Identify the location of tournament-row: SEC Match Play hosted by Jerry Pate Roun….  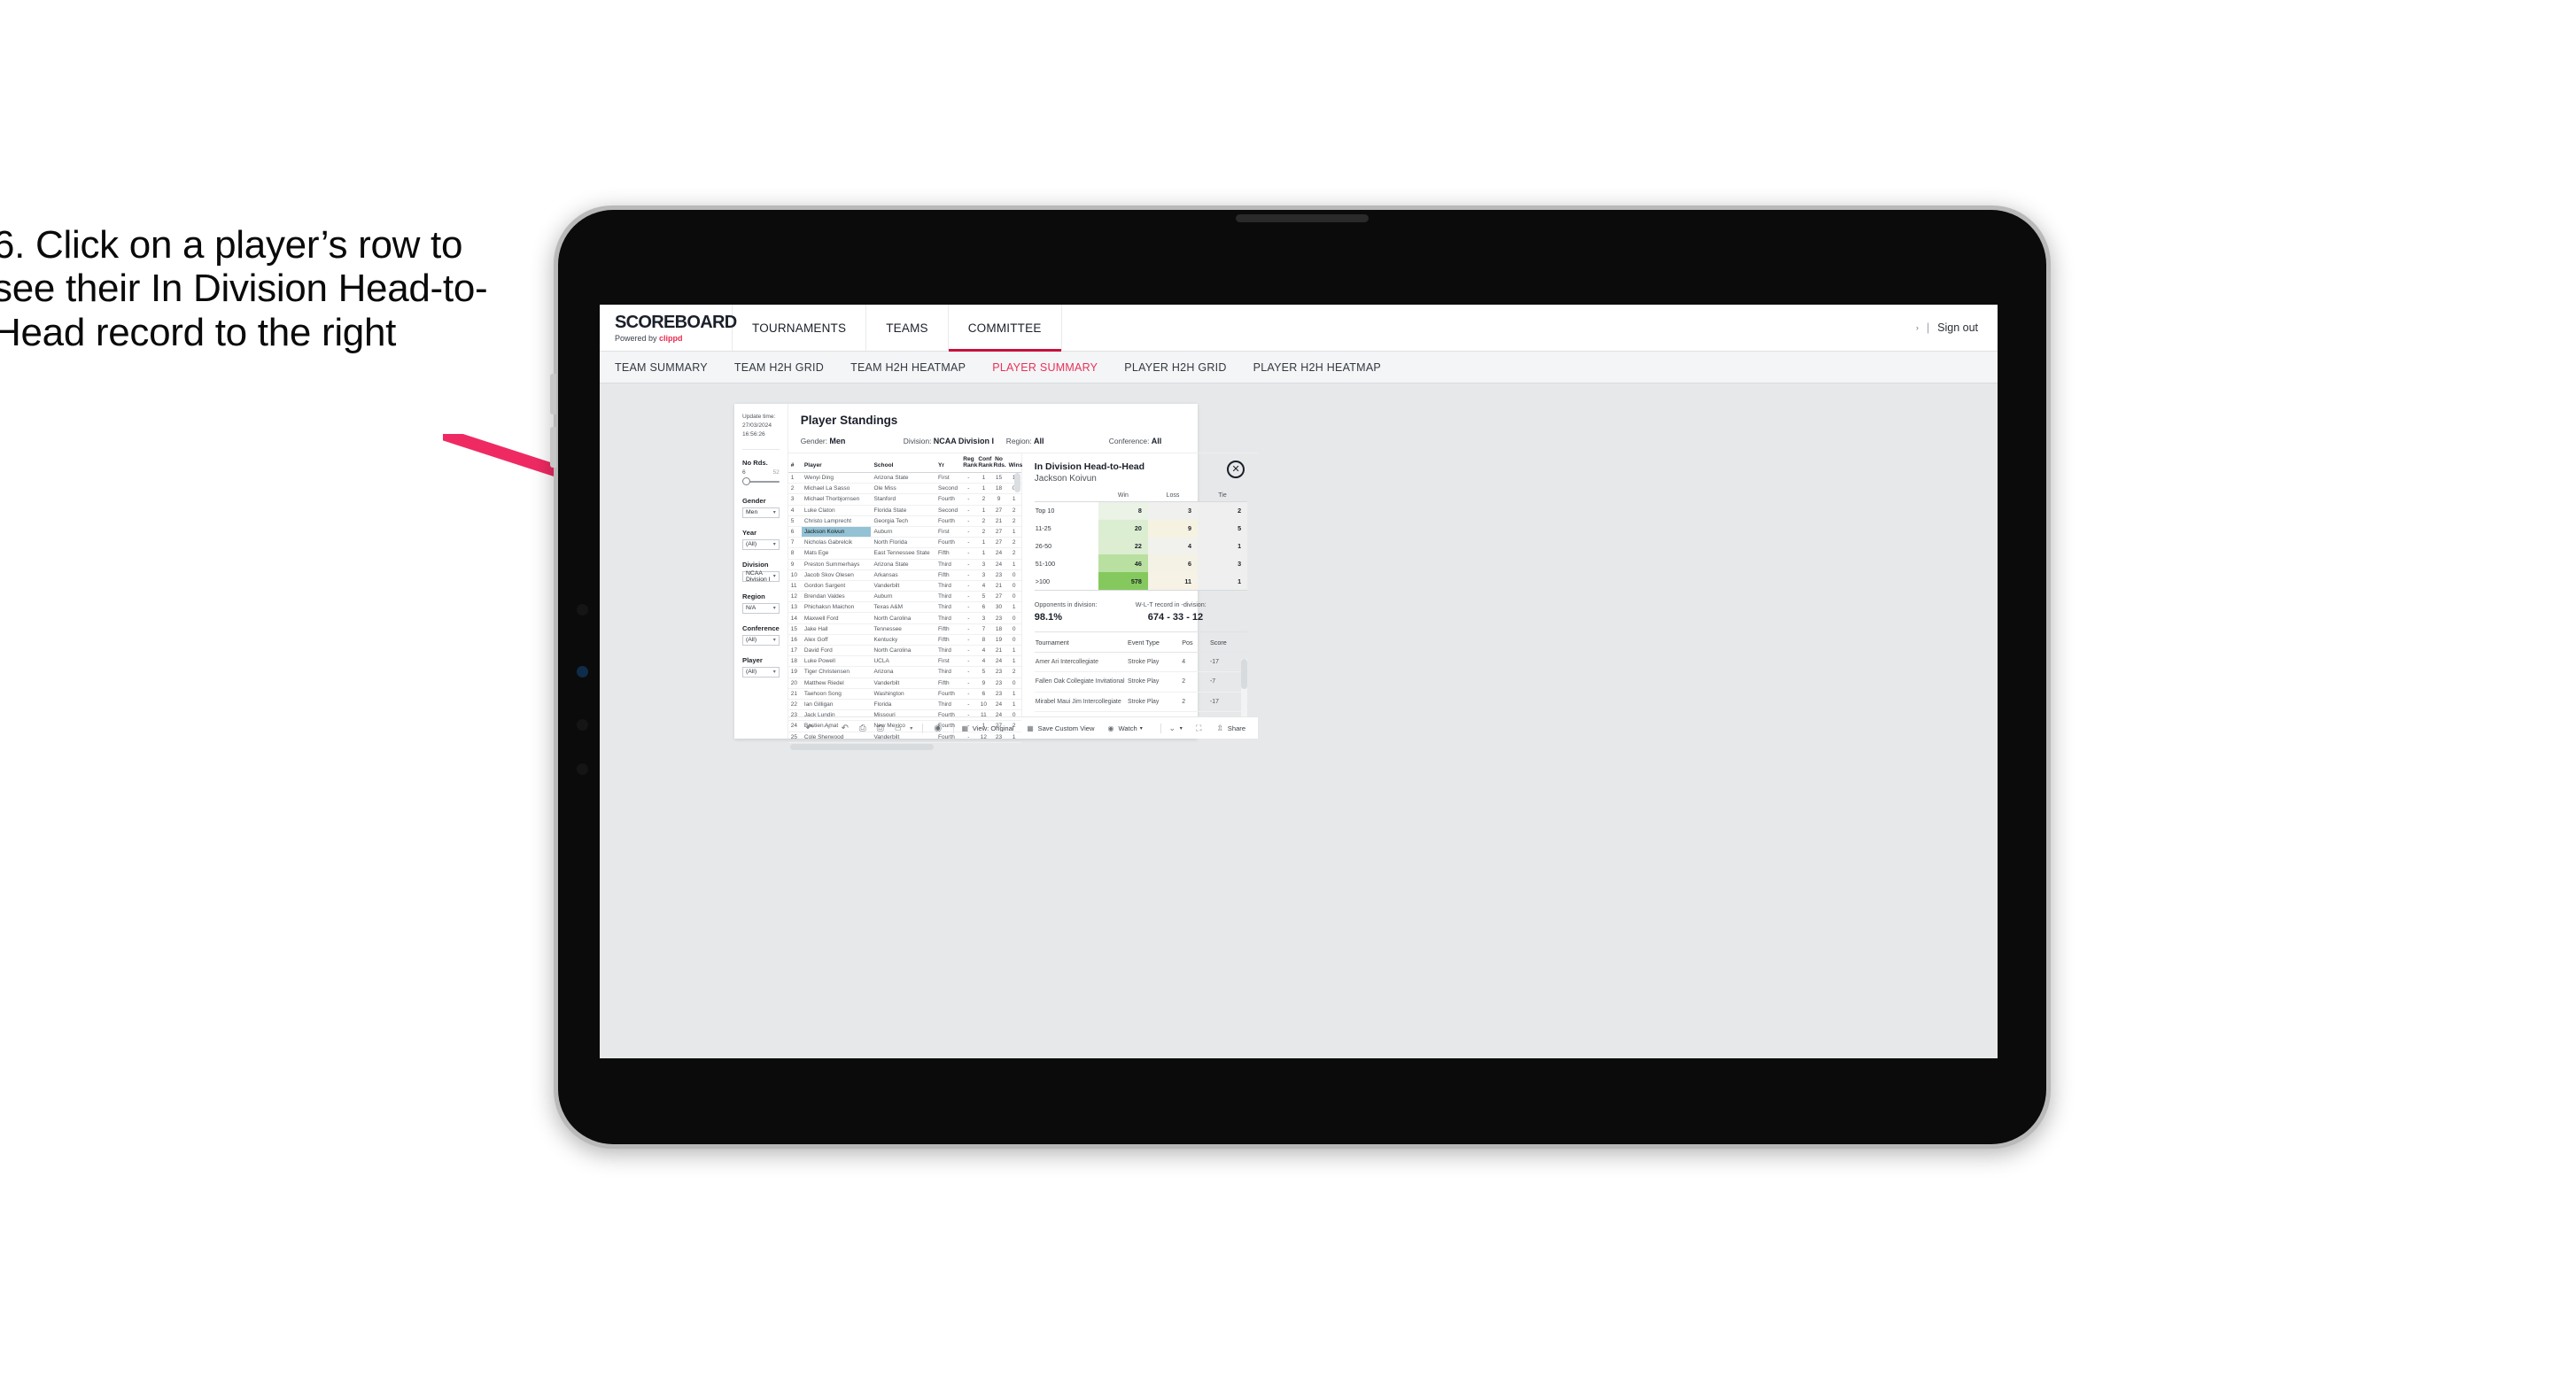
(1141, 713).